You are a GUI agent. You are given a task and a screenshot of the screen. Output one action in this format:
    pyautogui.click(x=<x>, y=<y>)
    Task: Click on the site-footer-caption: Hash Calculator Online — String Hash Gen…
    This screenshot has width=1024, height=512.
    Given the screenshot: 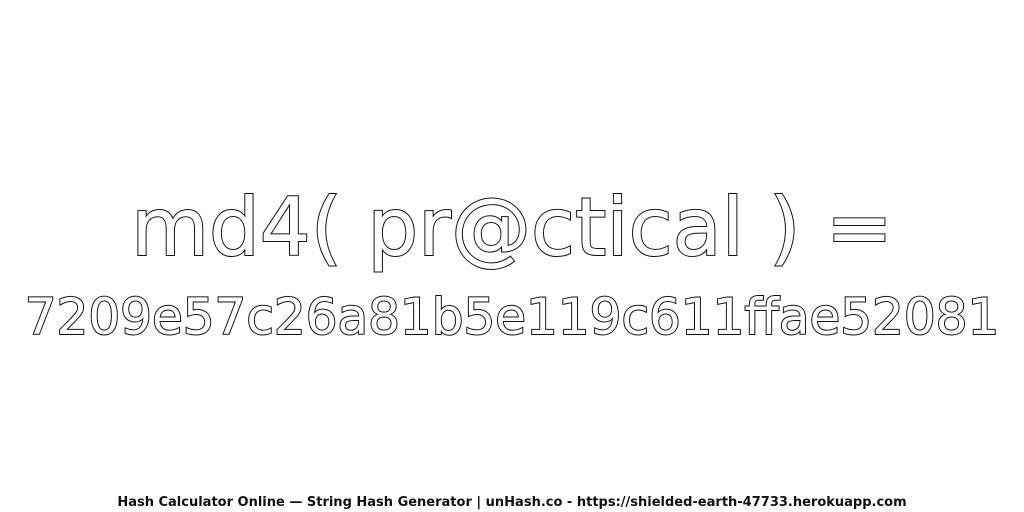 What is the action you would take?
    pyautogui.click(x=512, y=502)
    